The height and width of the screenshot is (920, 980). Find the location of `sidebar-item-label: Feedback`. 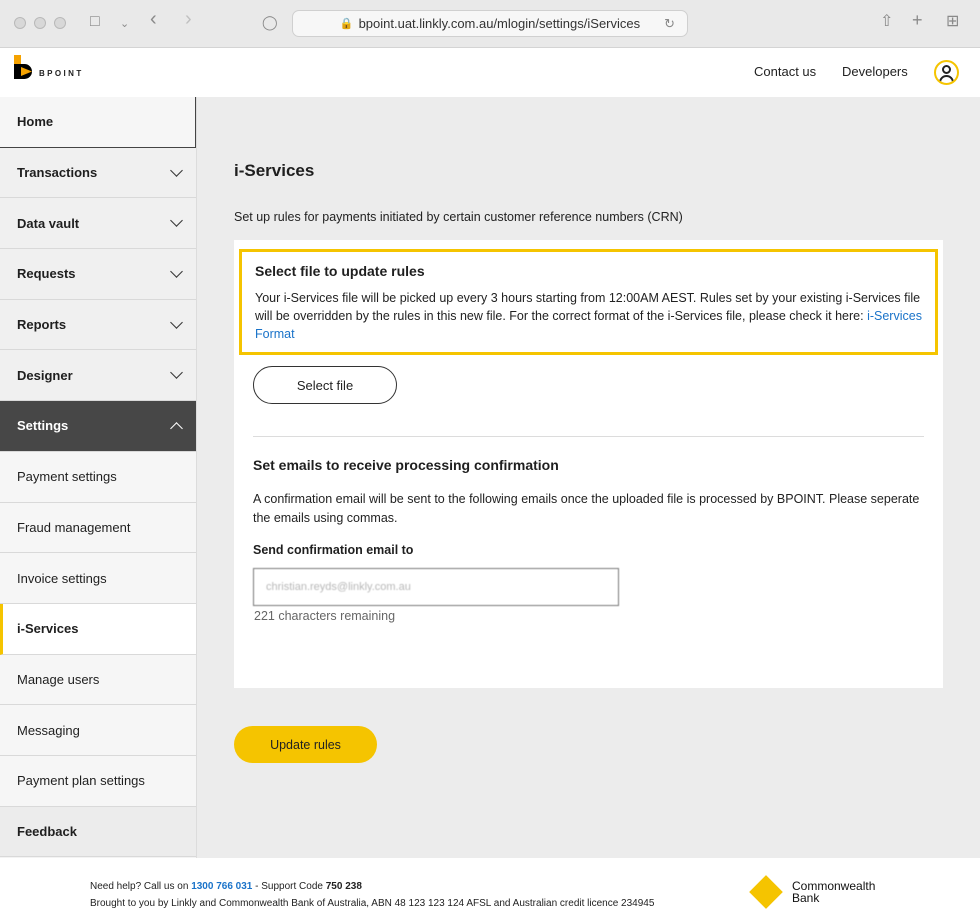

sidebar-item-label: Feedback is located at coordinates (47, 831).